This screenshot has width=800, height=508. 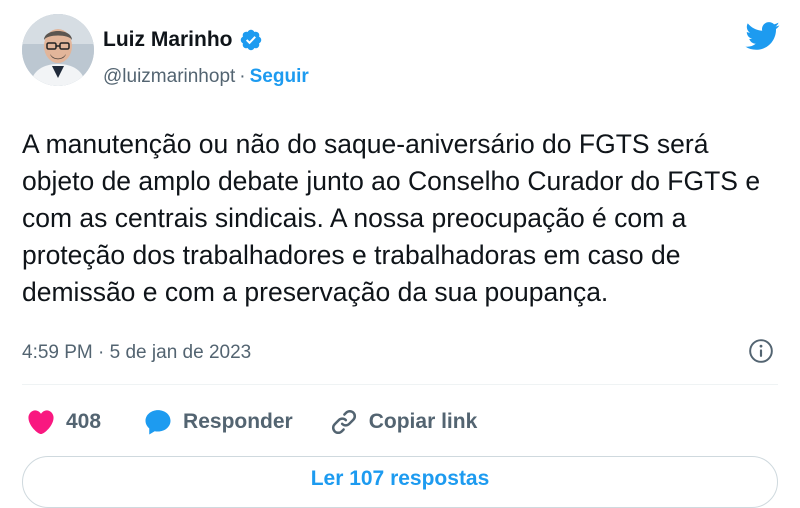 I want to click on reply-button: Responder, so click(x=218, y=422).